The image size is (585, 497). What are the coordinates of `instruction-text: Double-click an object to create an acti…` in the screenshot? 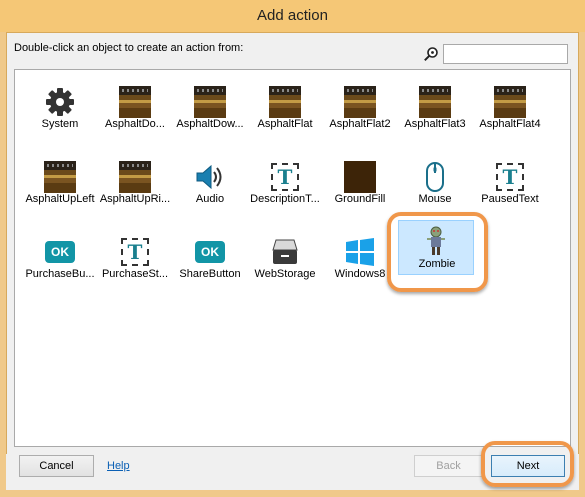 It's located at (129, 48).